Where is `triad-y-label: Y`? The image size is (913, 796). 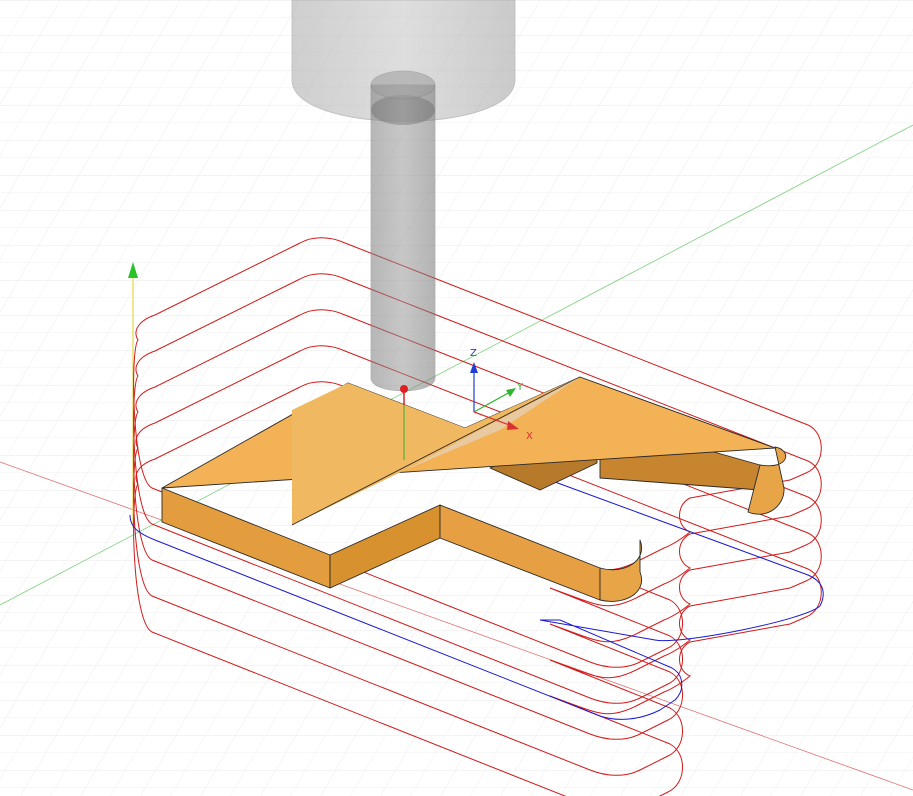
triad-y-label: Y is located at coordinates (520, 387).